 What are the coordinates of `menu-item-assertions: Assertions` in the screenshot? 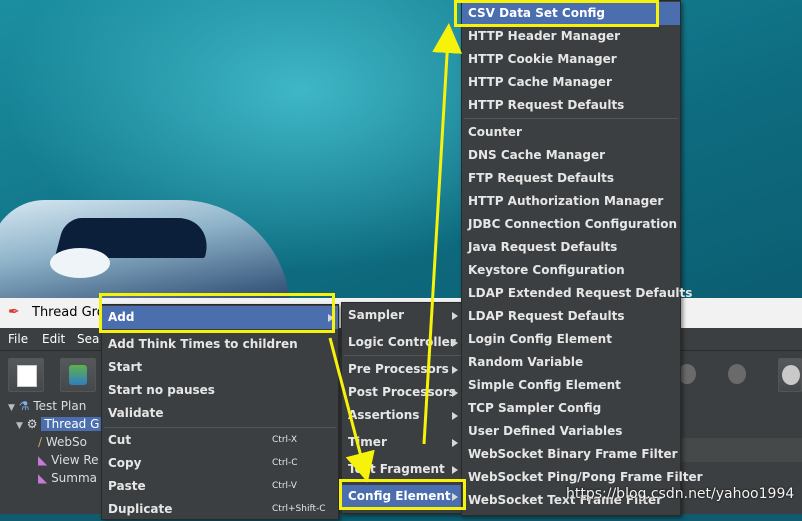 It's located at (403, 415).